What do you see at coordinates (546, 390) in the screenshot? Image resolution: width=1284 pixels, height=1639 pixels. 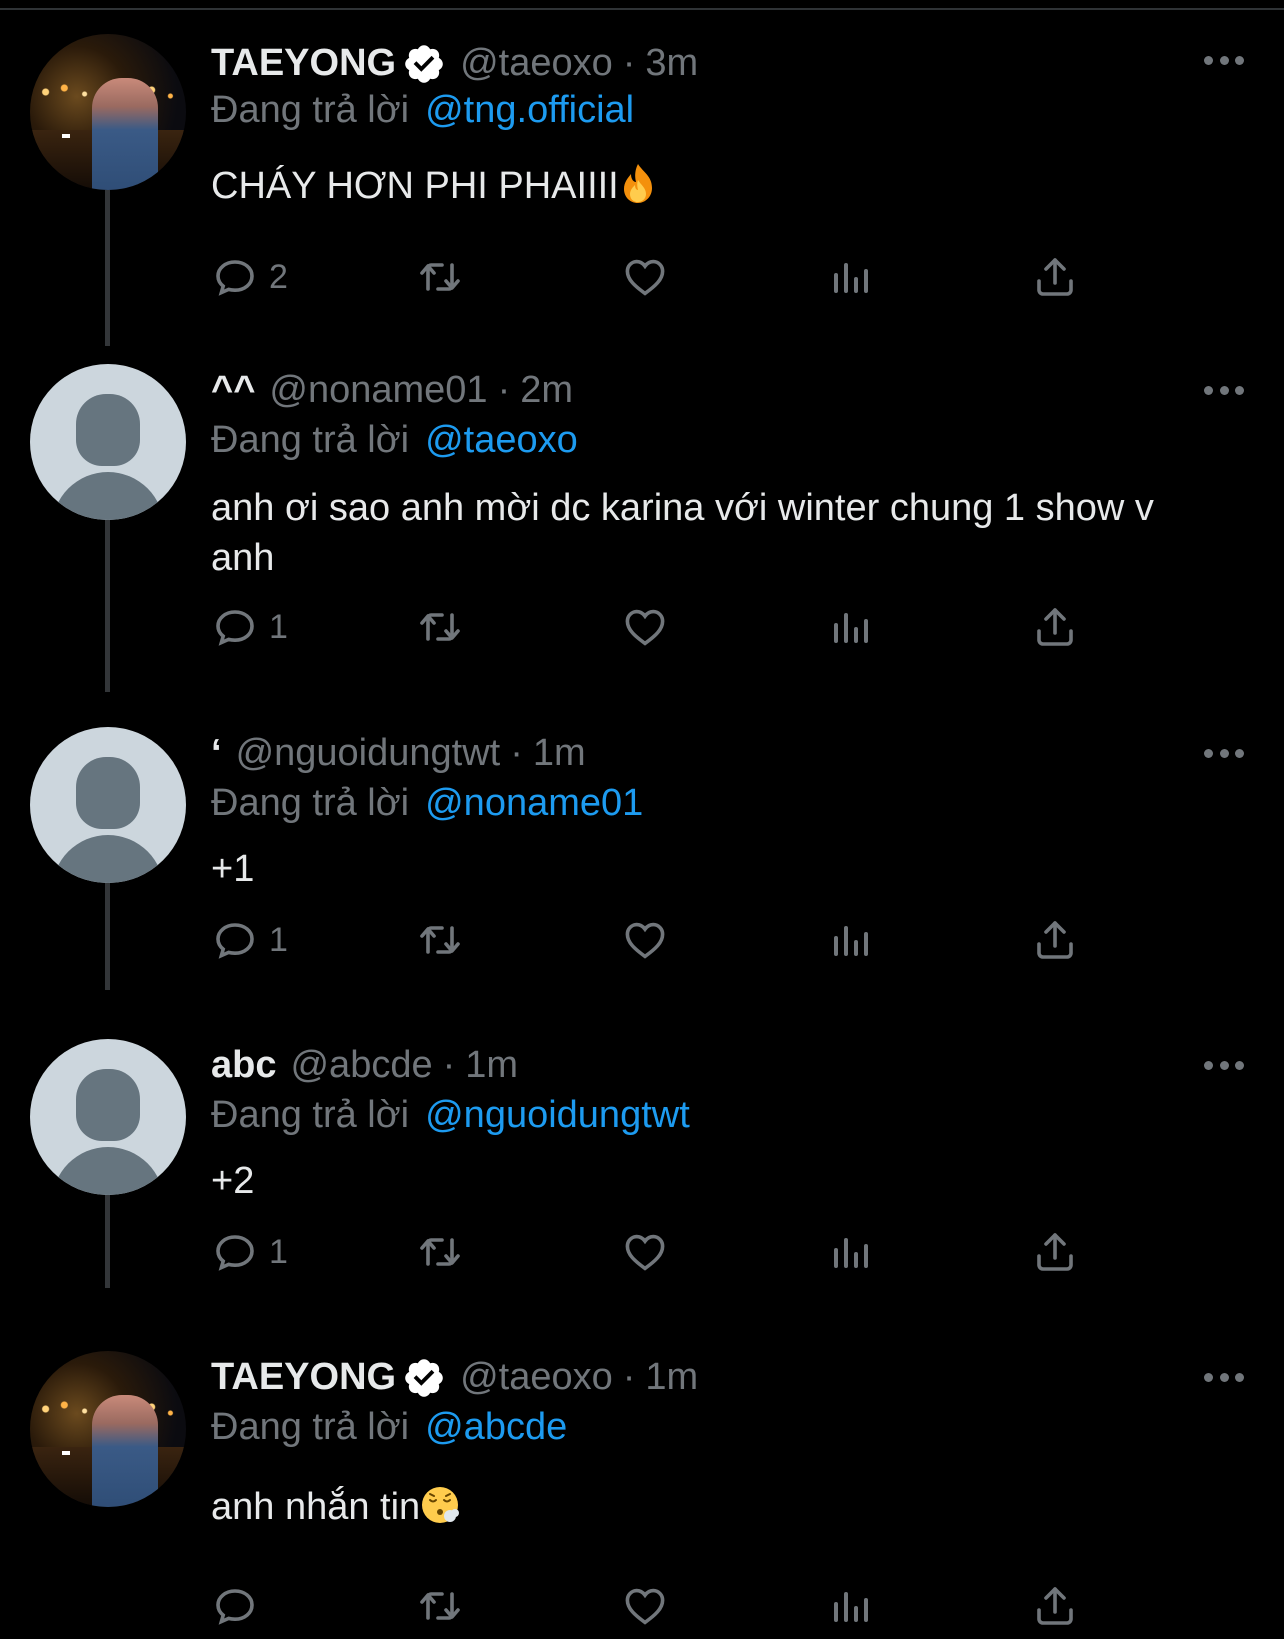 I see `timestamp: 2m` at bounding box center [546, 390].